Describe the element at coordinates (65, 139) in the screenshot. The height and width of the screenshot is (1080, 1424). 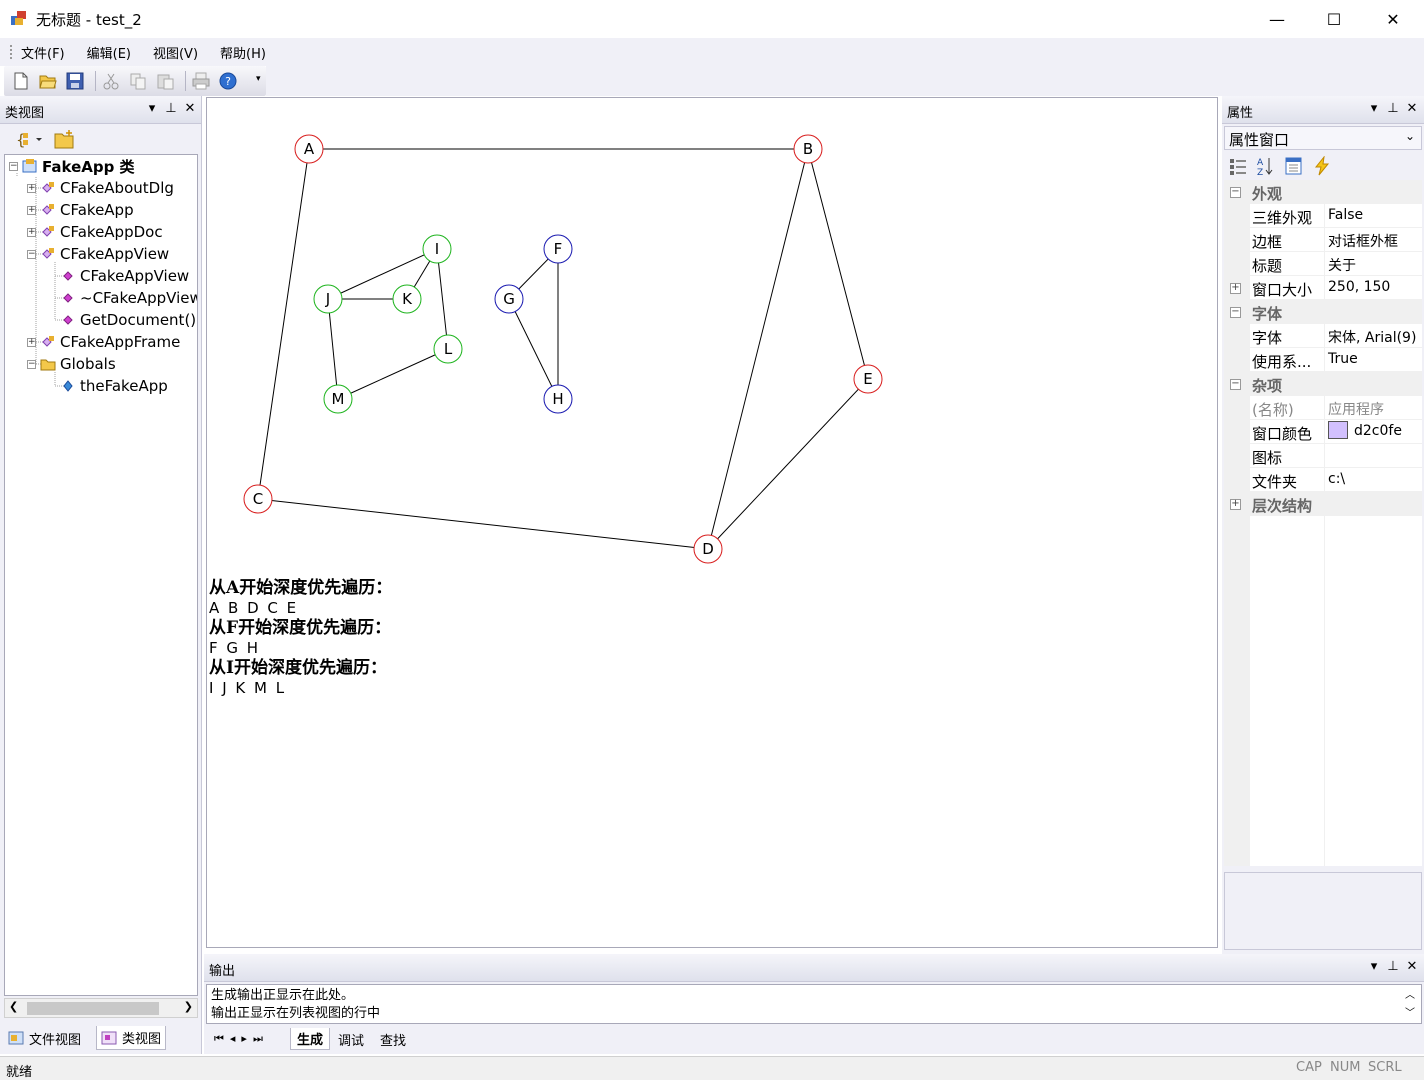
I see `new-folder-icon` at that location.